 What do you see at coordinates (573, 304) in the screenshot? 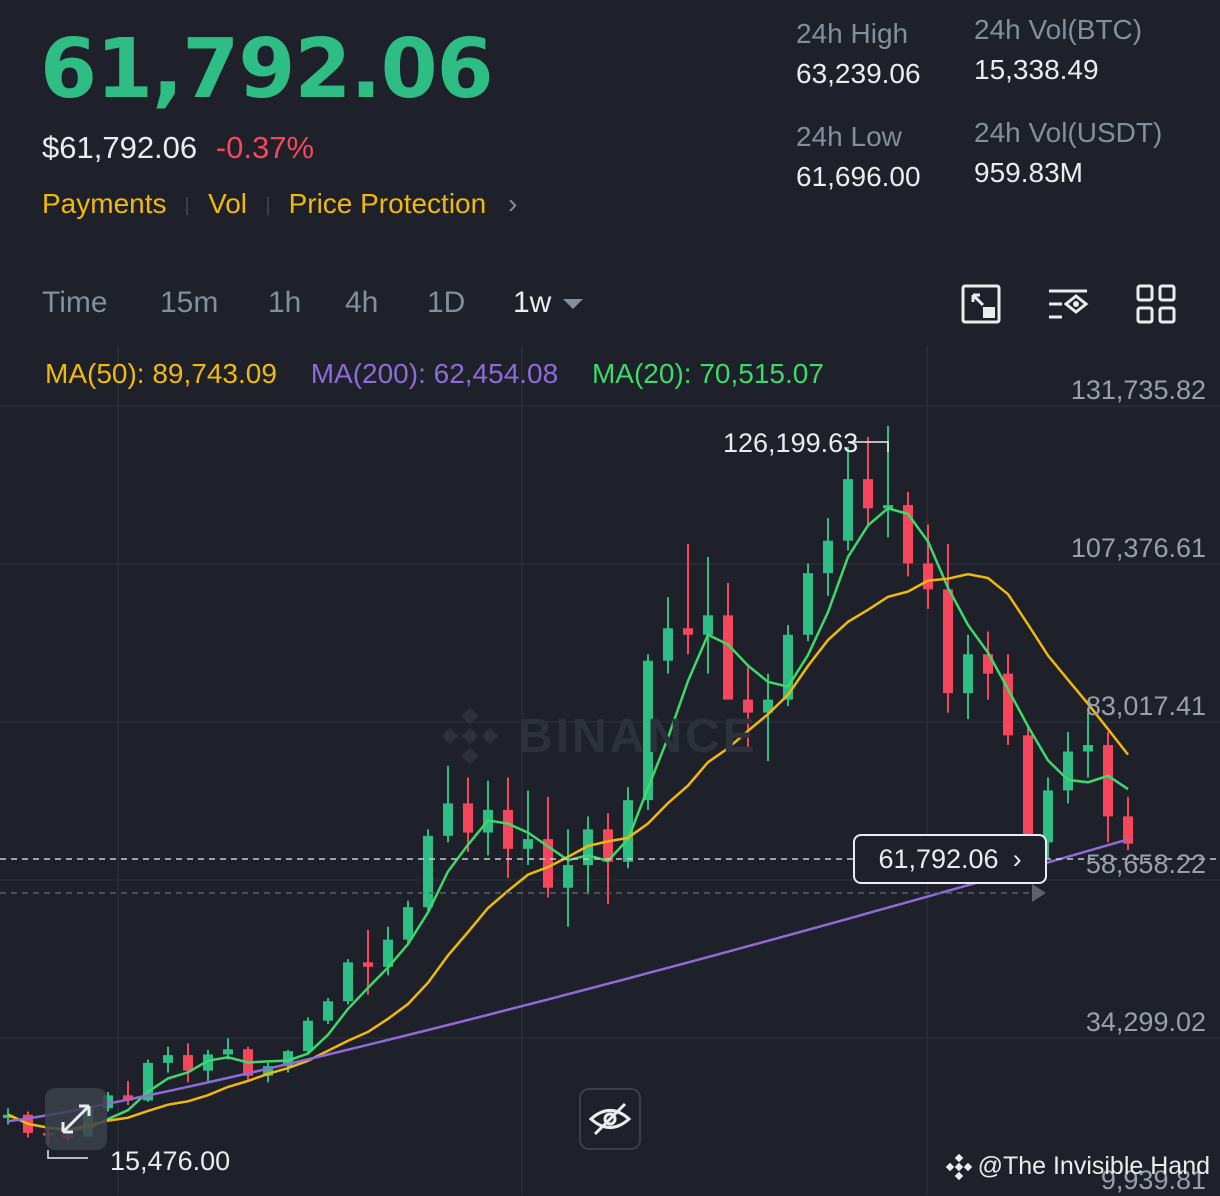
I see `chevron-down-icon` at bounding box center [573, 304].